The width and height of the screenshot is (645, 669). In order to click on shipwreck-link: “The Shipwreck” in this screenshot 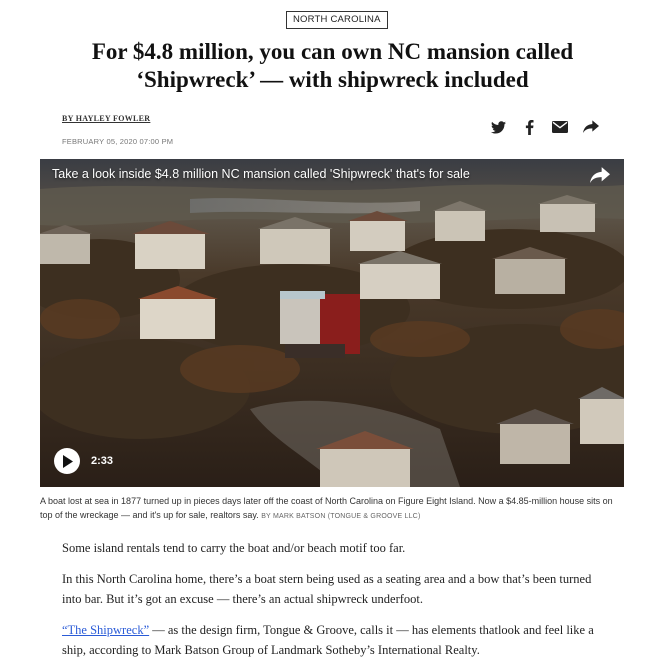, I will do `click(105, 630)`.